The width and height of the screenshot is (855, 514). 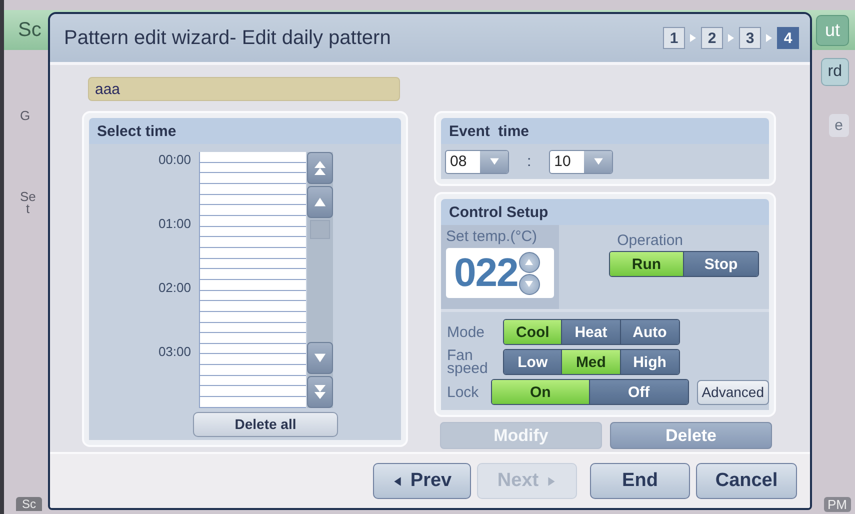 I want to click on option-button: High, so click(x=649, y=362).